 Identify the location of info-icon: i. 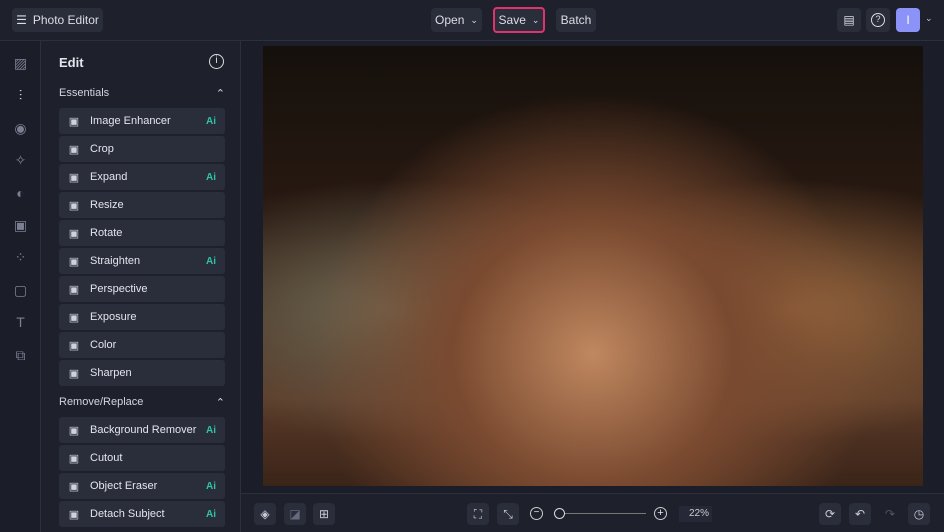
(216, 61).